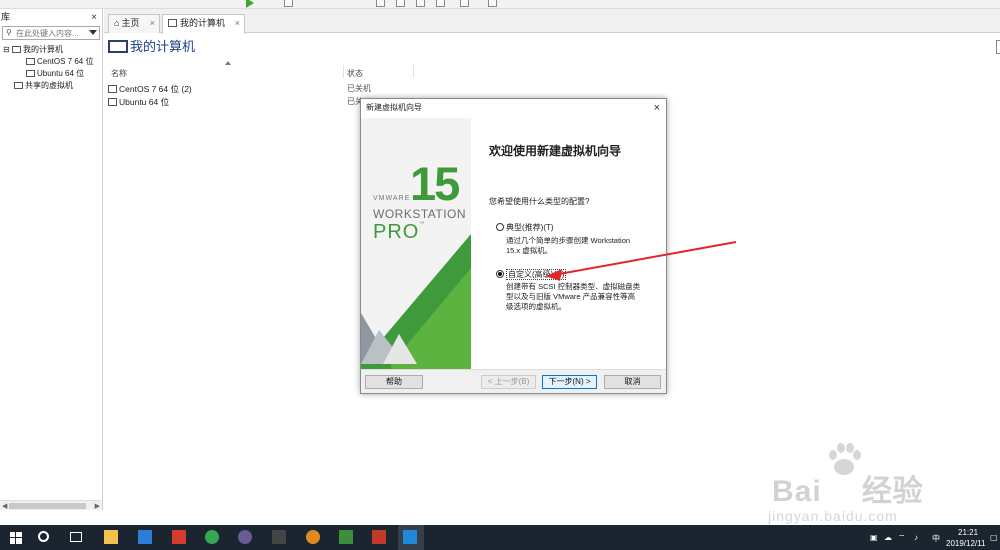 The width and height of the screenshot is (1000, 550). Describe the element at coordinates (212, 537) in the screenshot. I see `chrome-icon` at that location.